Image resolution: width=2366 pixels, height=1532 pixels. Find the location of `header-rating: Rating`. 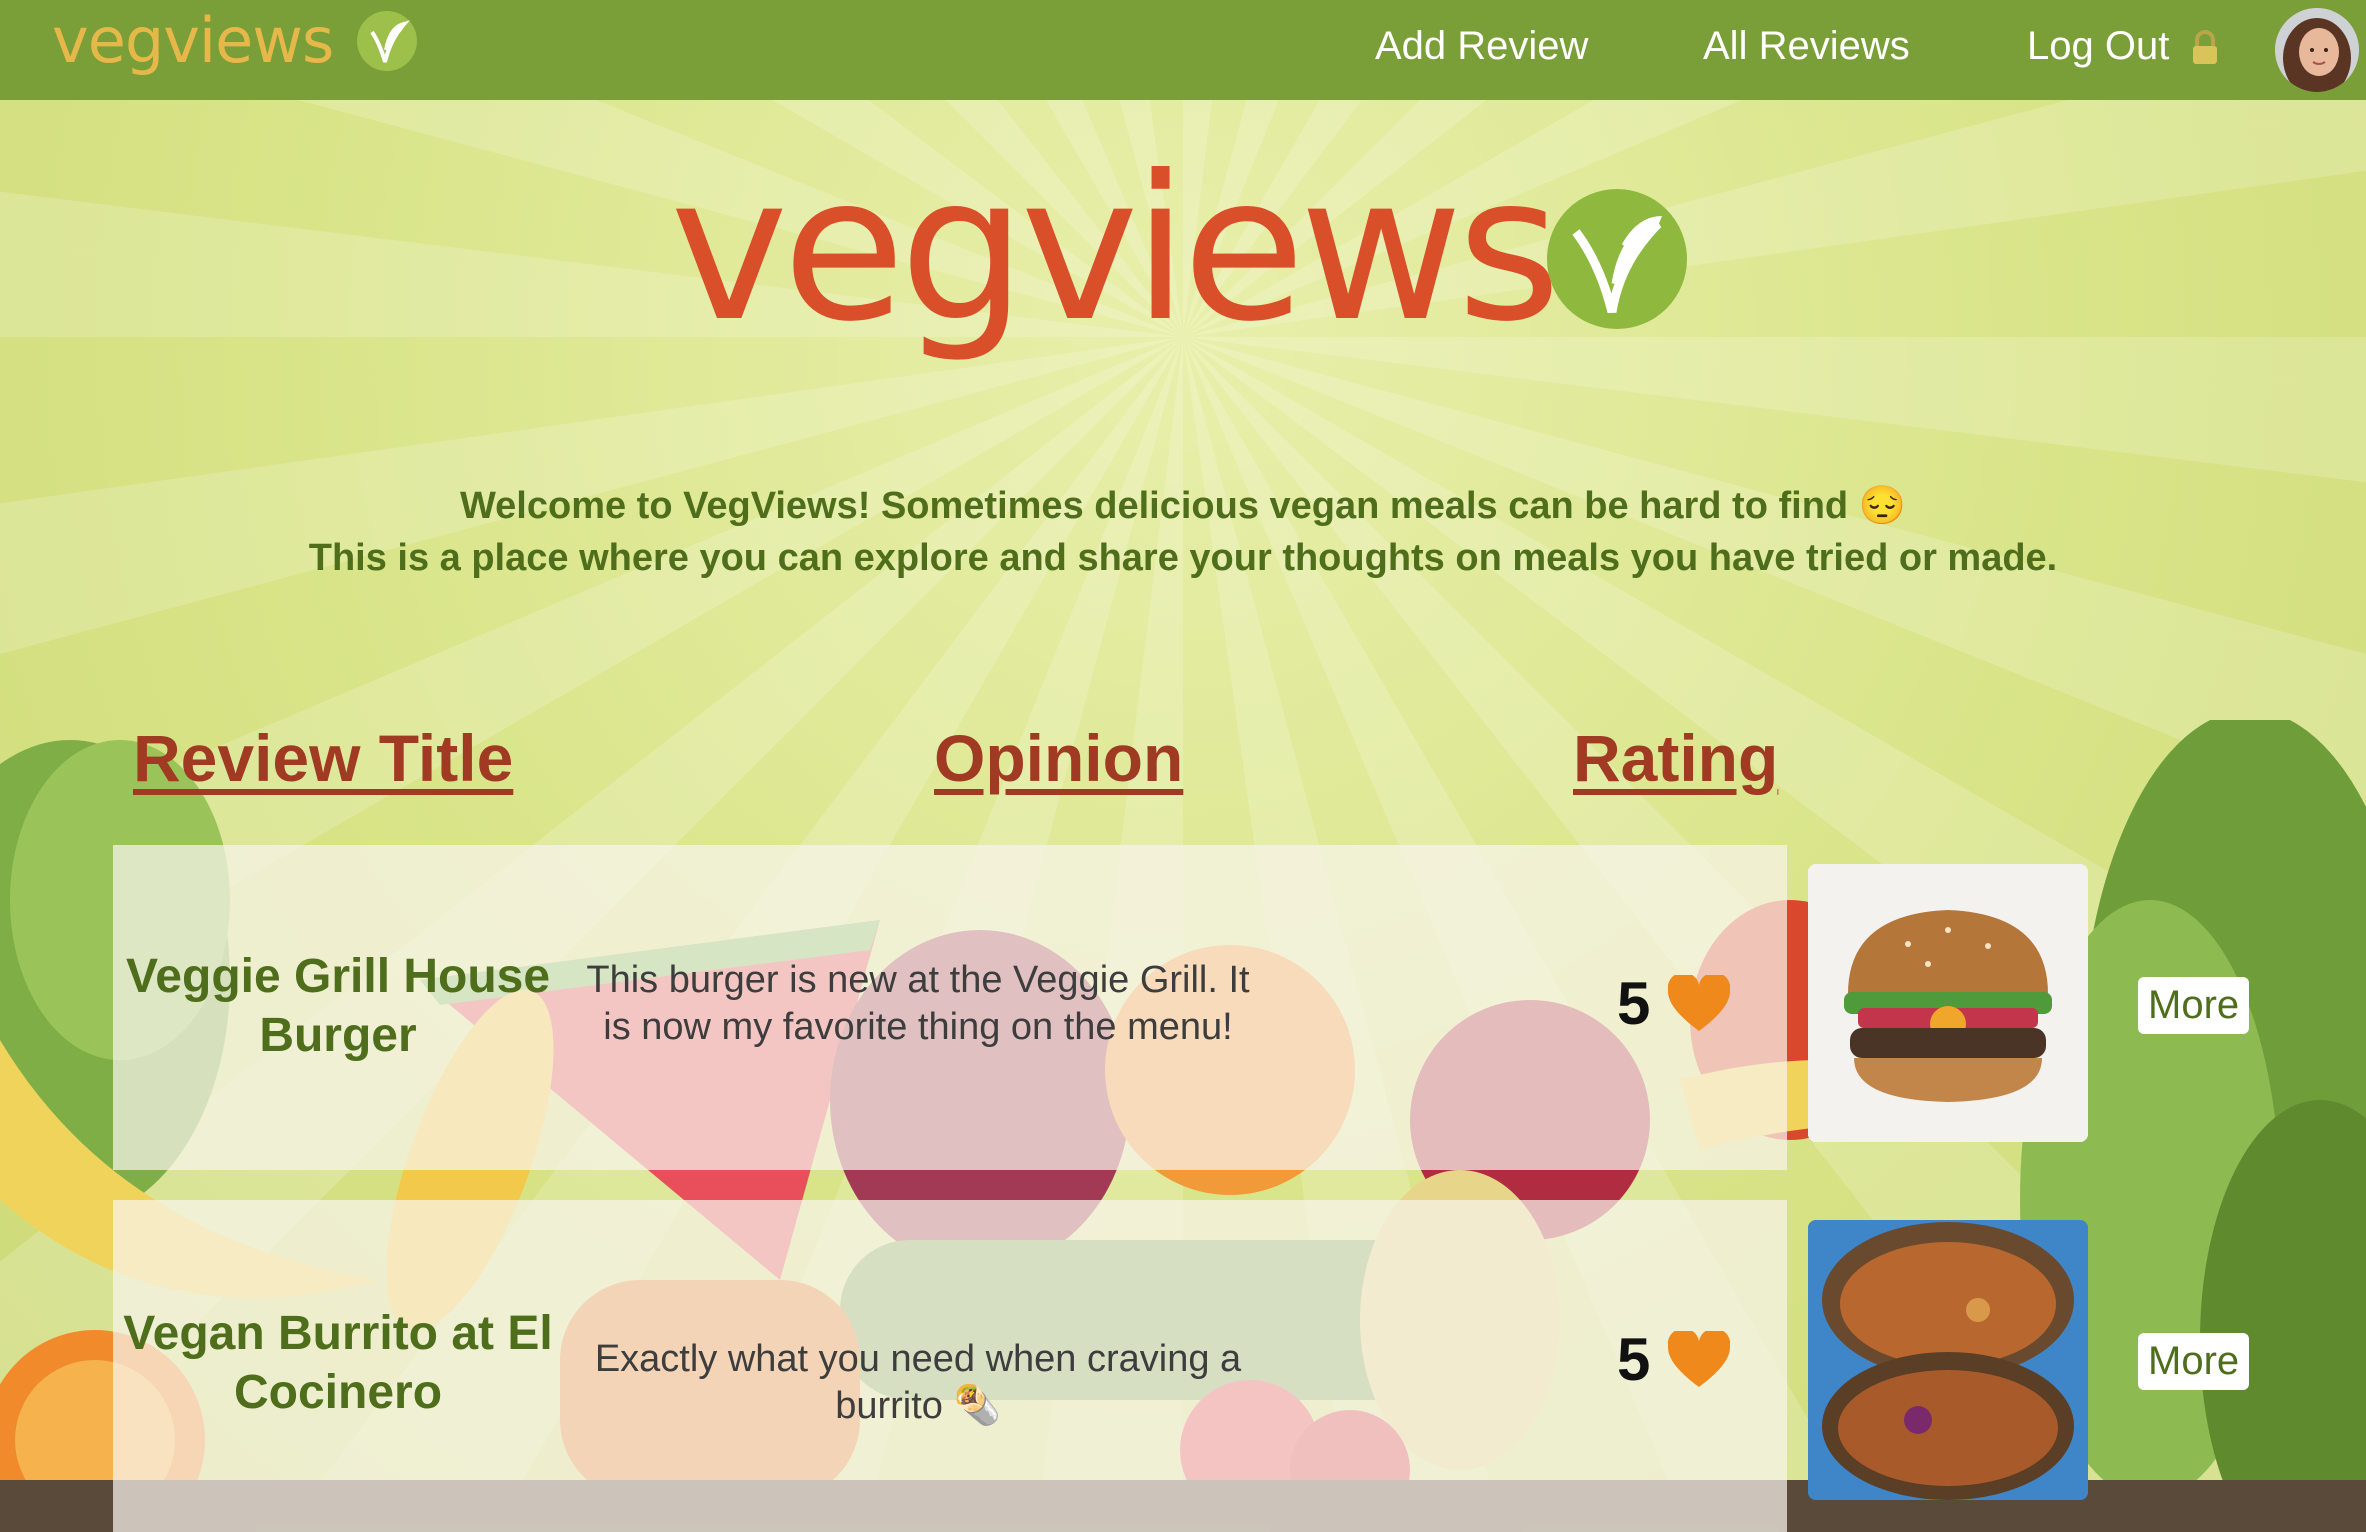

header-rating: Rating is located at coordinates (1675, 758).